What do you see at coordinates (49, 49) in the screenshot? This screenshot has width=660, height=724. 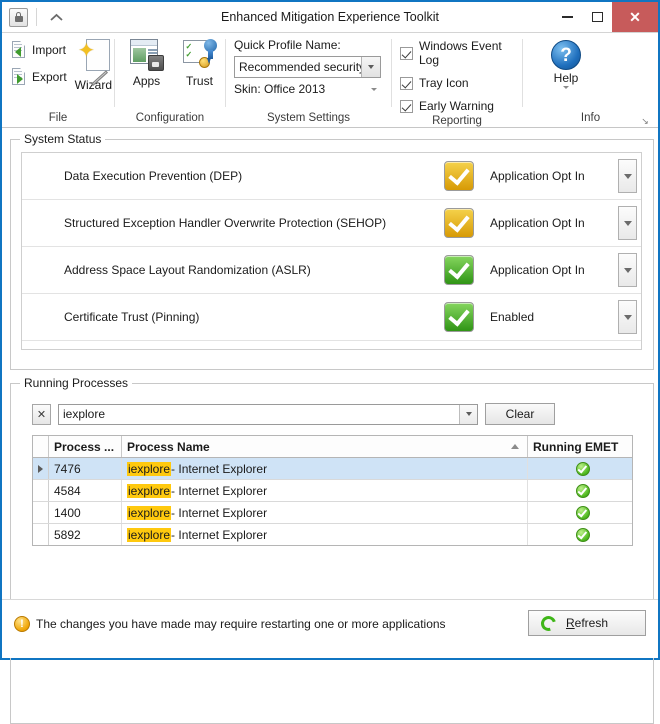 I see `import-label: Import` at bounding box center [49, 49].